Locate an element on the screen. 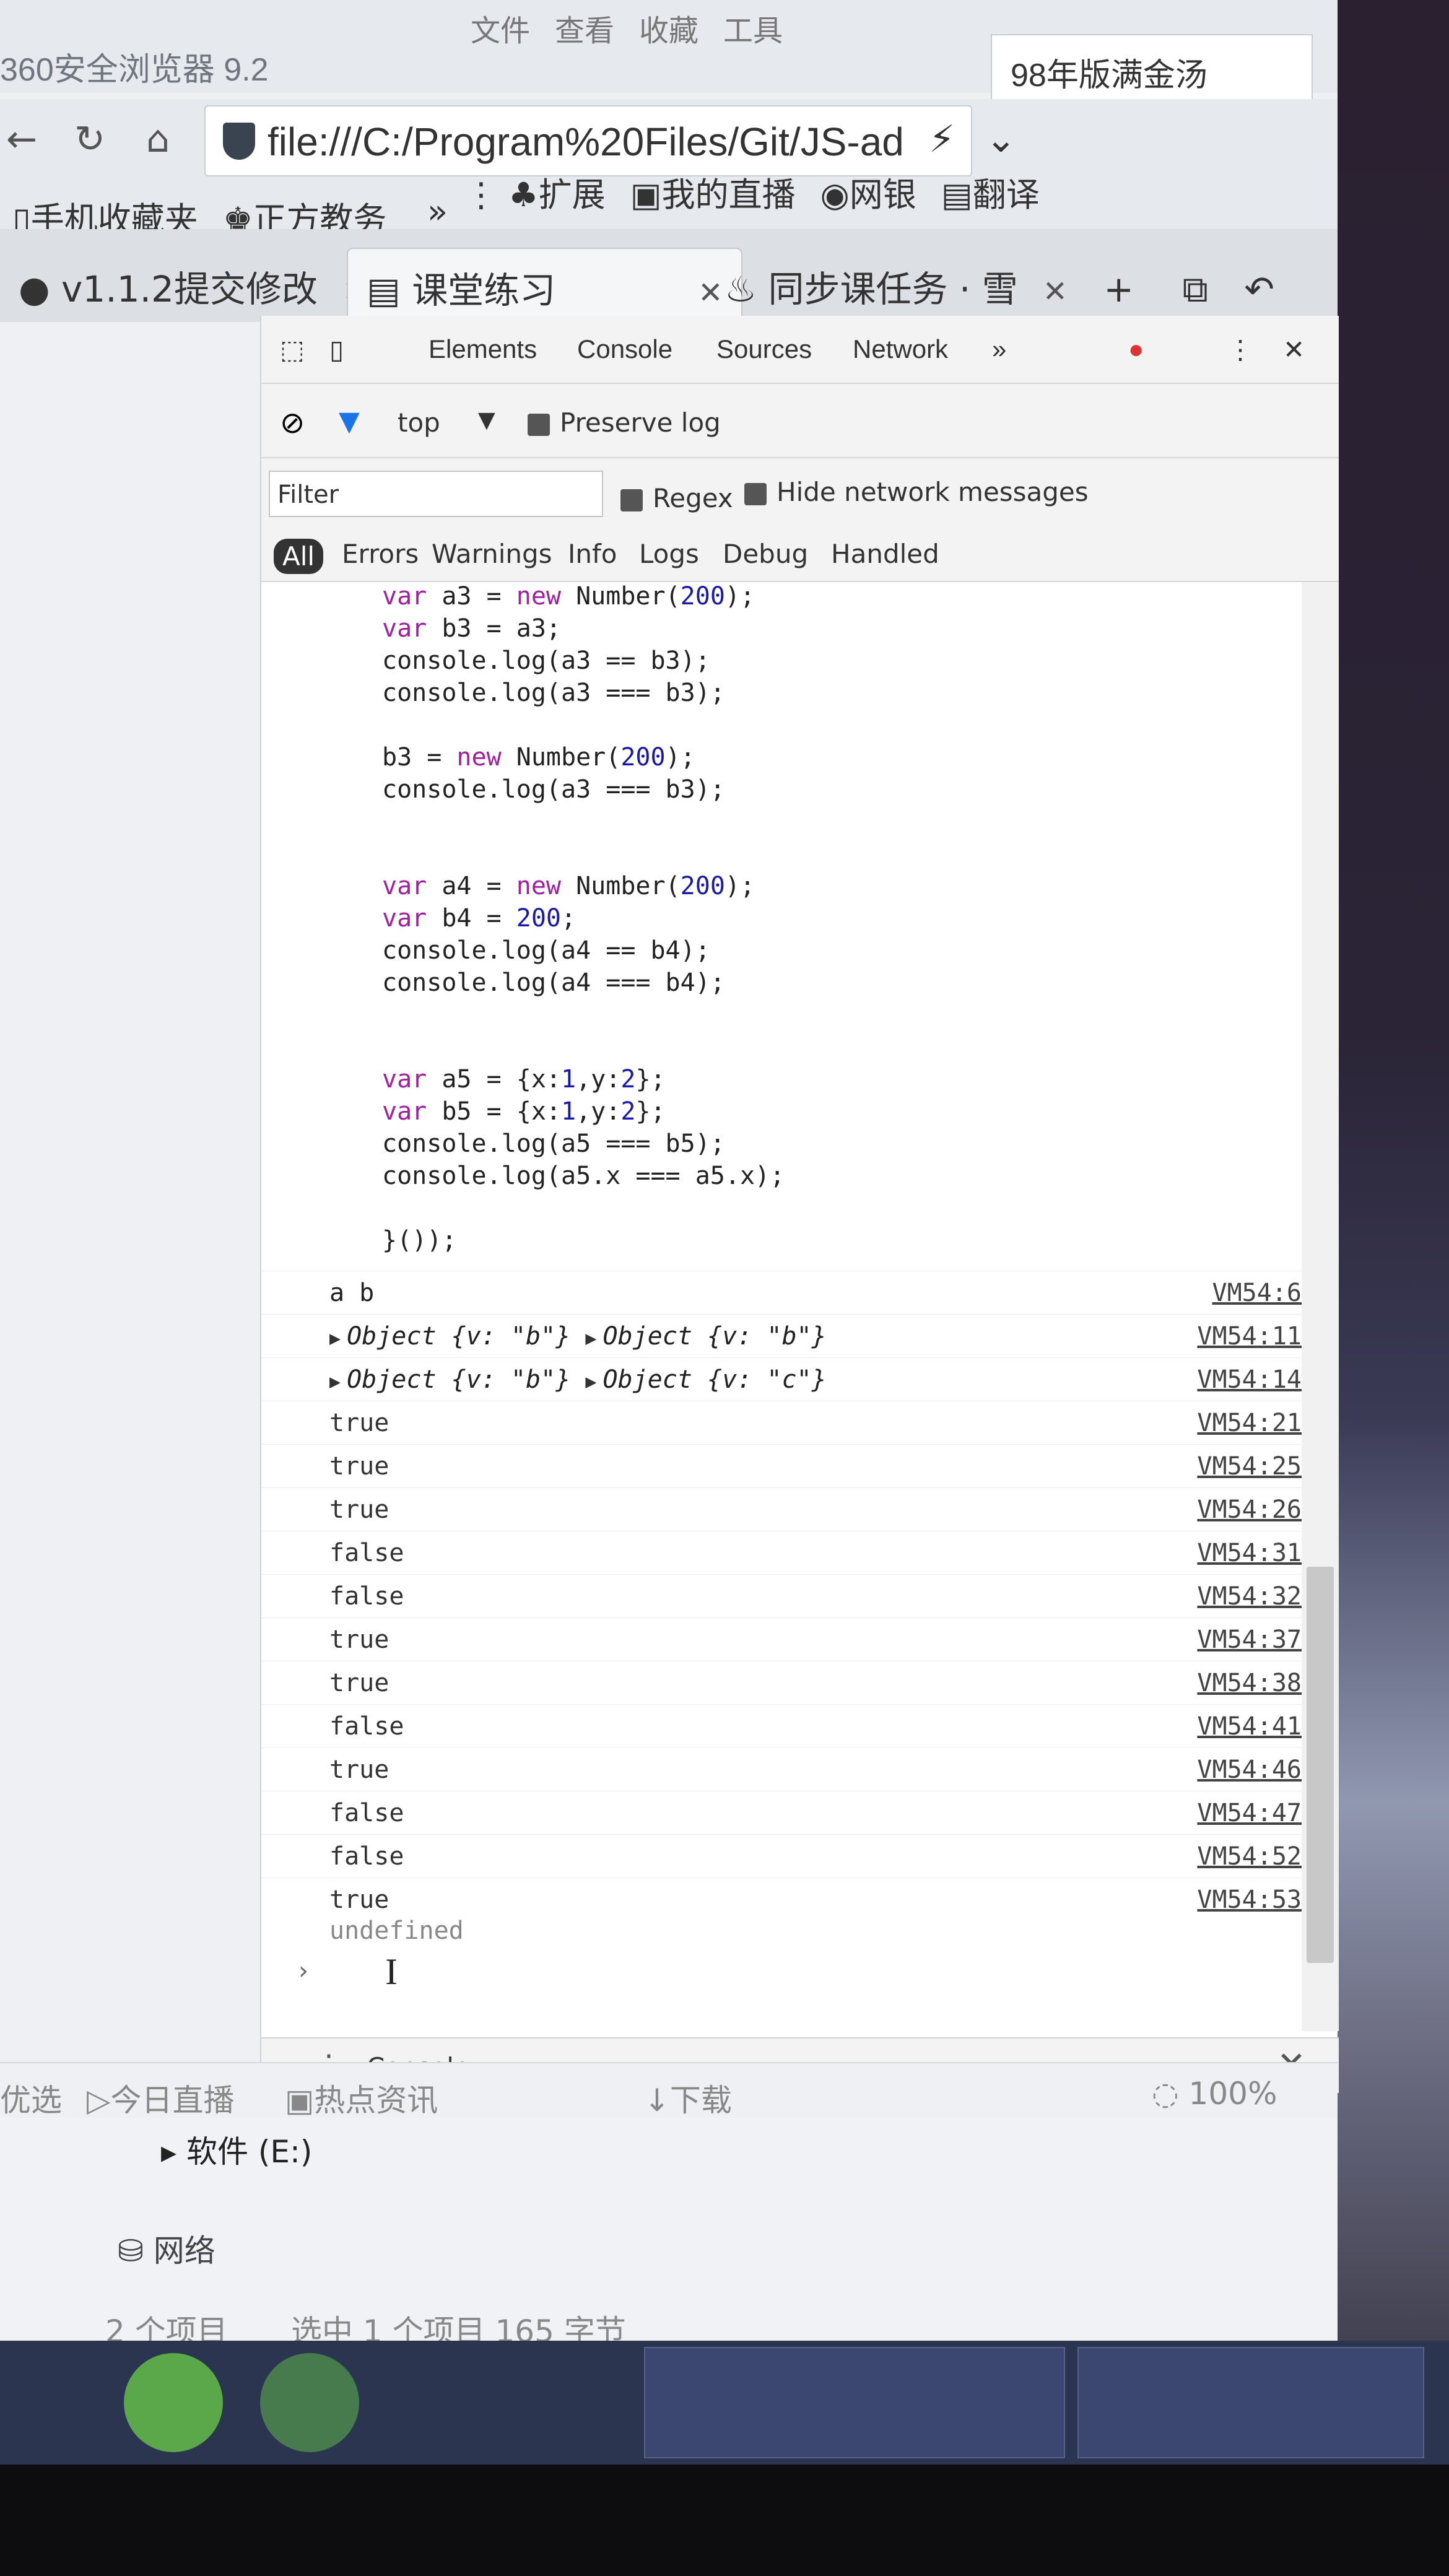 The image size is (1449, 2576). chevron-down-icon: ⌄ is located at coordinates (1000, 139).